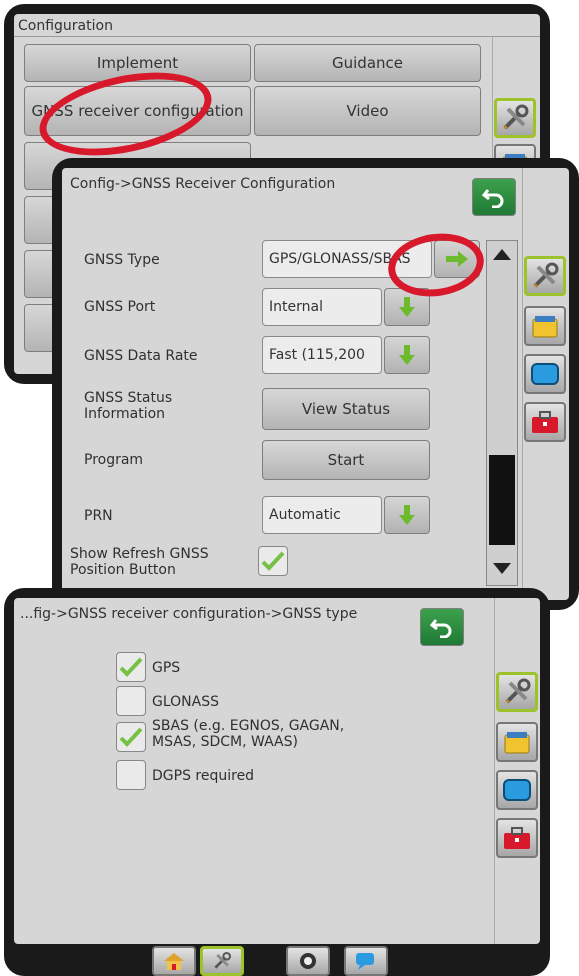 The image size is (579, 976). I want to click on chat-icon, so click(365, 961).